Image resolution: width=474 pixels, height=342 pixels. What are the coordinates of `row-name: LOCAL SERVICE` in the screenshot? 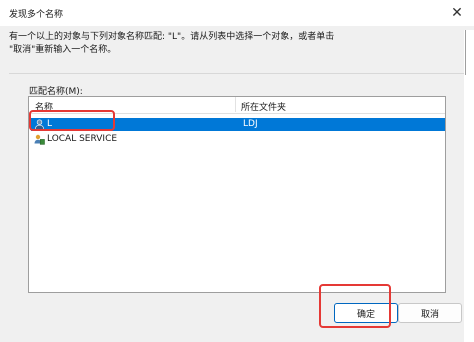 It's located at (82, 139).